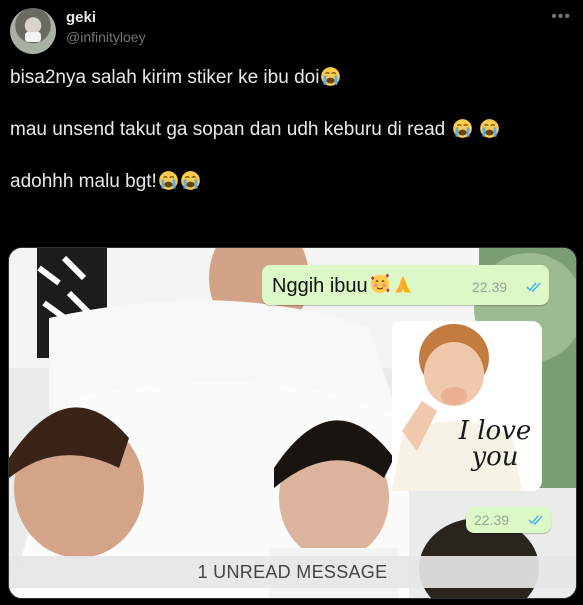 This screenshot has height=605, width=583. Describe the element at coordinates (33, 31) in the screenshot. I see `avatar` at that location.